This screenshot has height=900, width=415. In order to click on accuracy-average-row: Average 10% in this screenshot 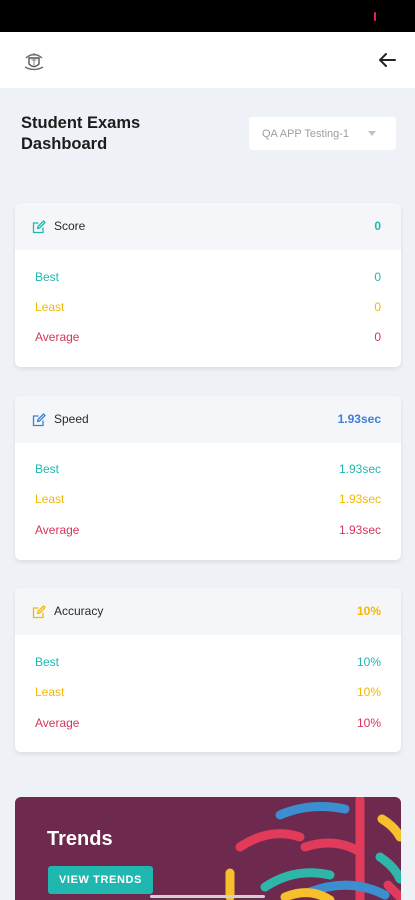, I will do `click(208, 724)`.